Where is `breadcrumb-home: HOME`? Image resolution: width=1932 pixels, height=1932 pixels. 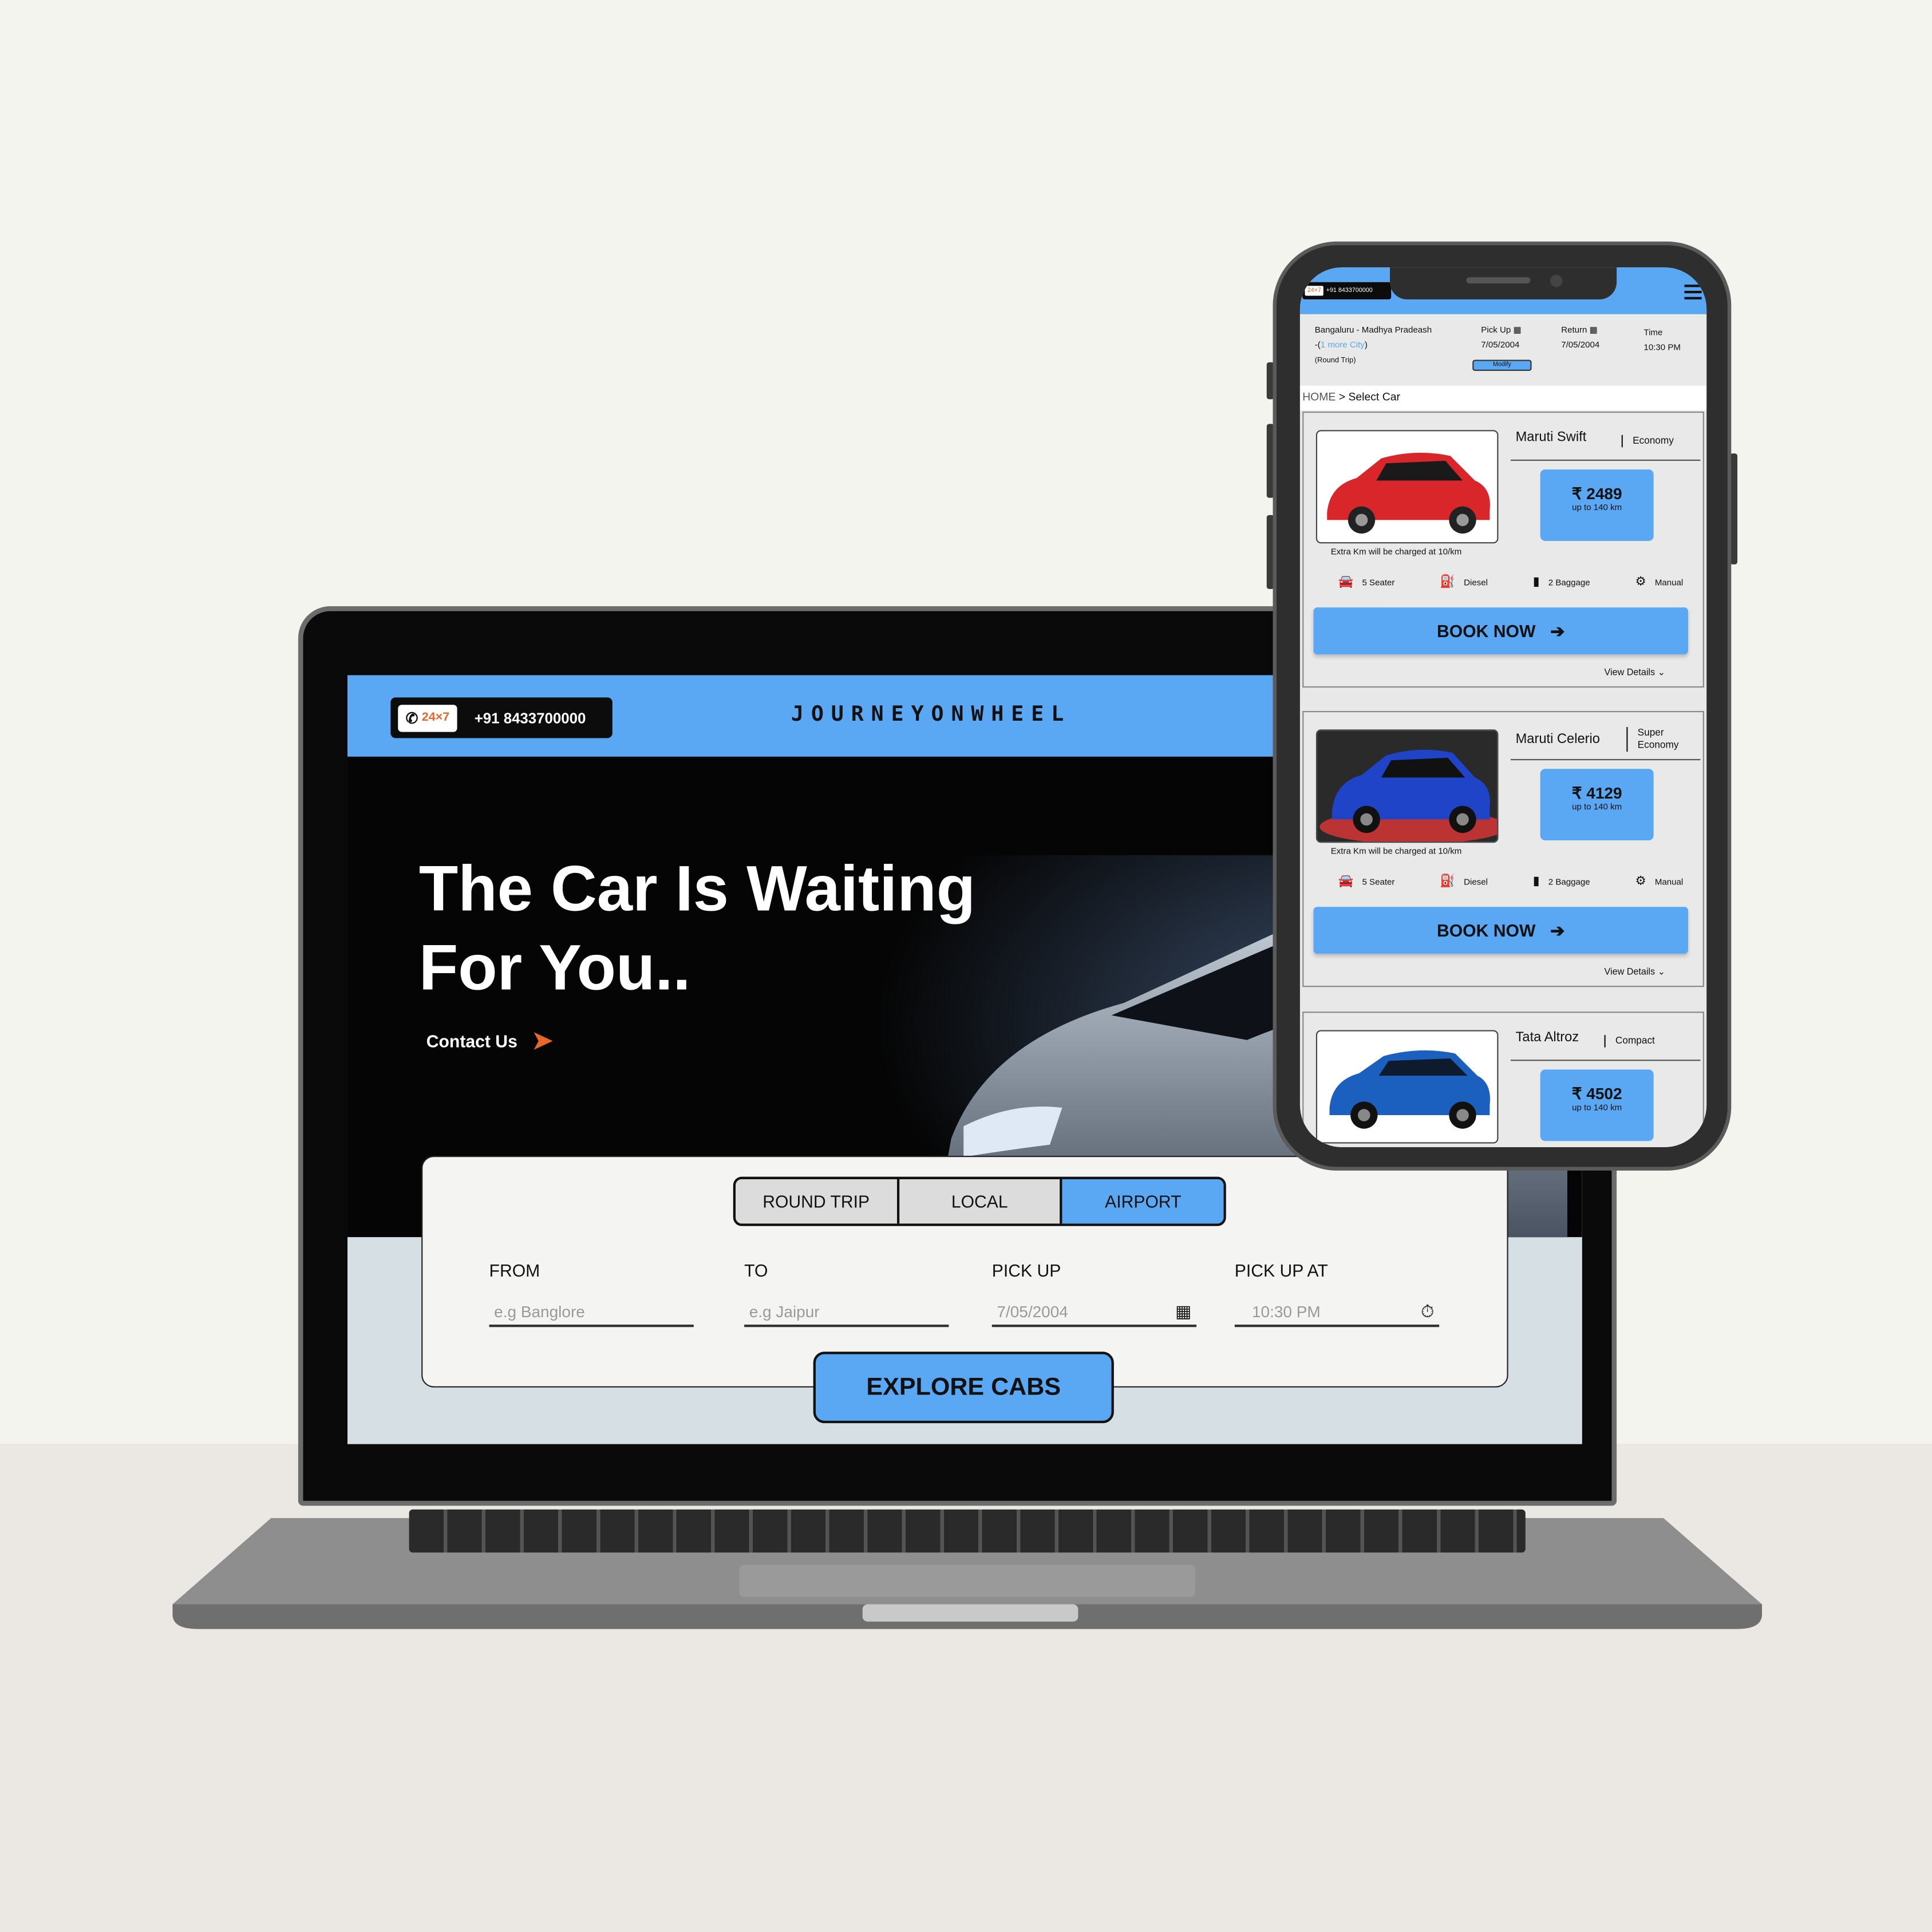 breadcrumb-home: HOME is located at coordinates (1319, 396).